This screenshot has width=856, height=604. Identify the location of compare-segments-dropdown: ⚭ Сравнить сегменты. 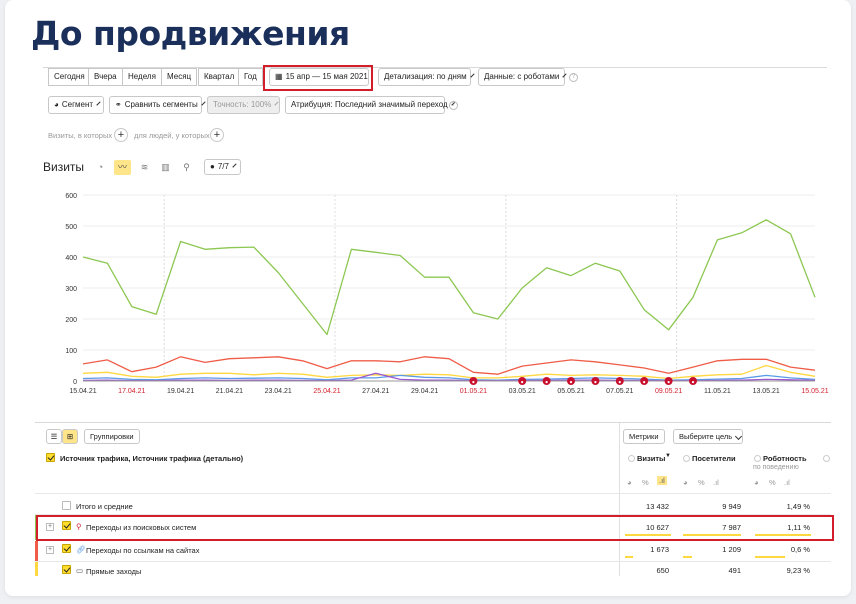
(157, 105).